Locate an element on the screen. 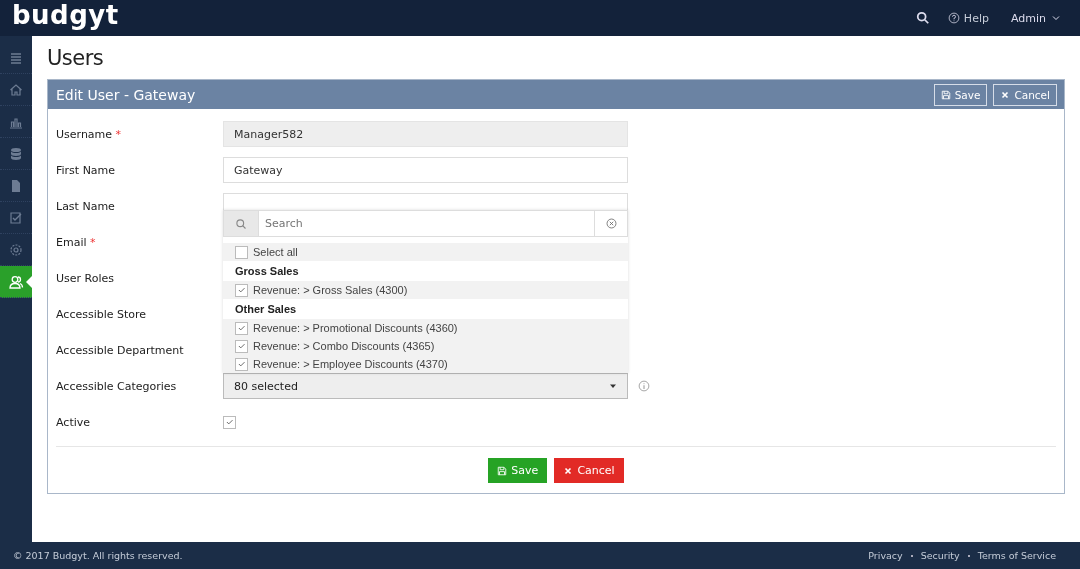  logo: budgyt is located at coordinates (65, 15).